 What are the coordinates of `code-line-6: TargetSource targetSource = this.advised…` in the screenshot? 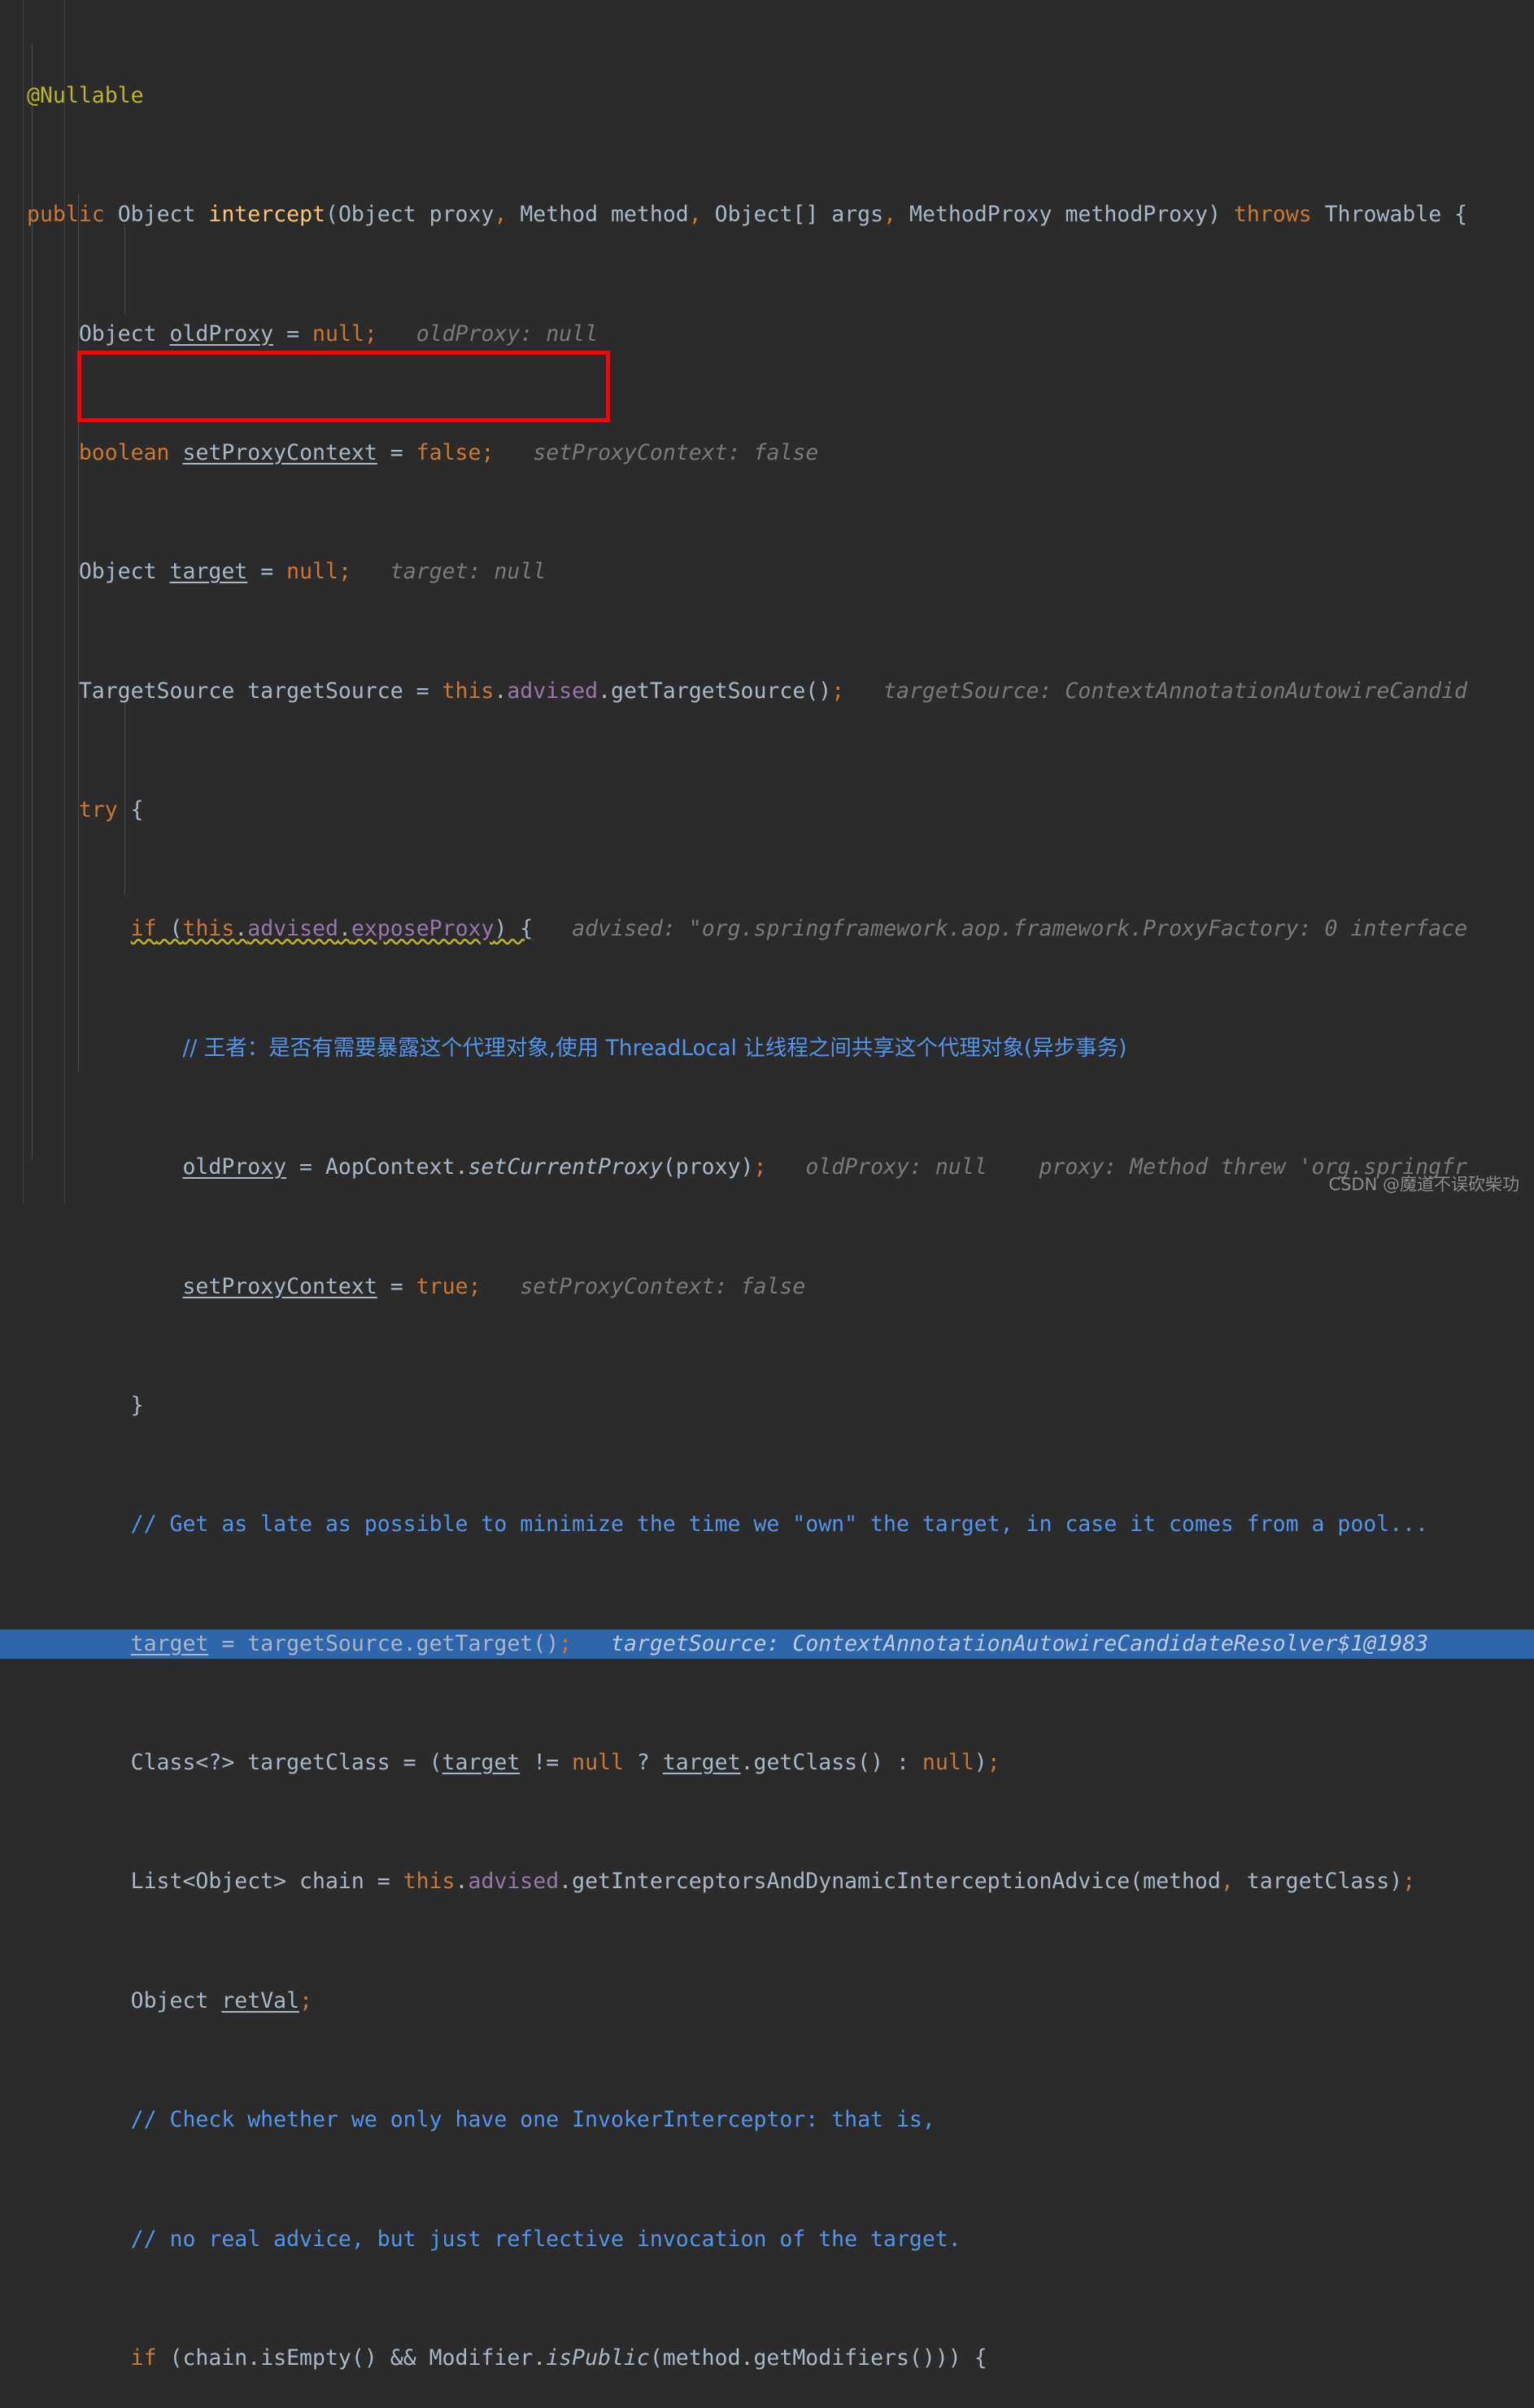 It's located at (767, 692).